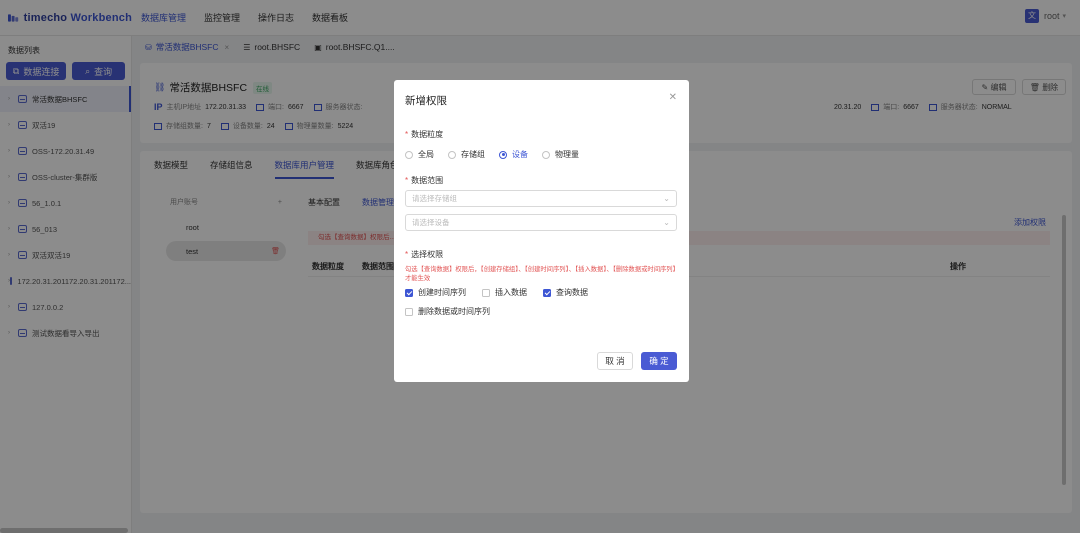  Describe the element at coordinates (513, 154) in the screenshot. I see `radio-device: 设备` at that location.